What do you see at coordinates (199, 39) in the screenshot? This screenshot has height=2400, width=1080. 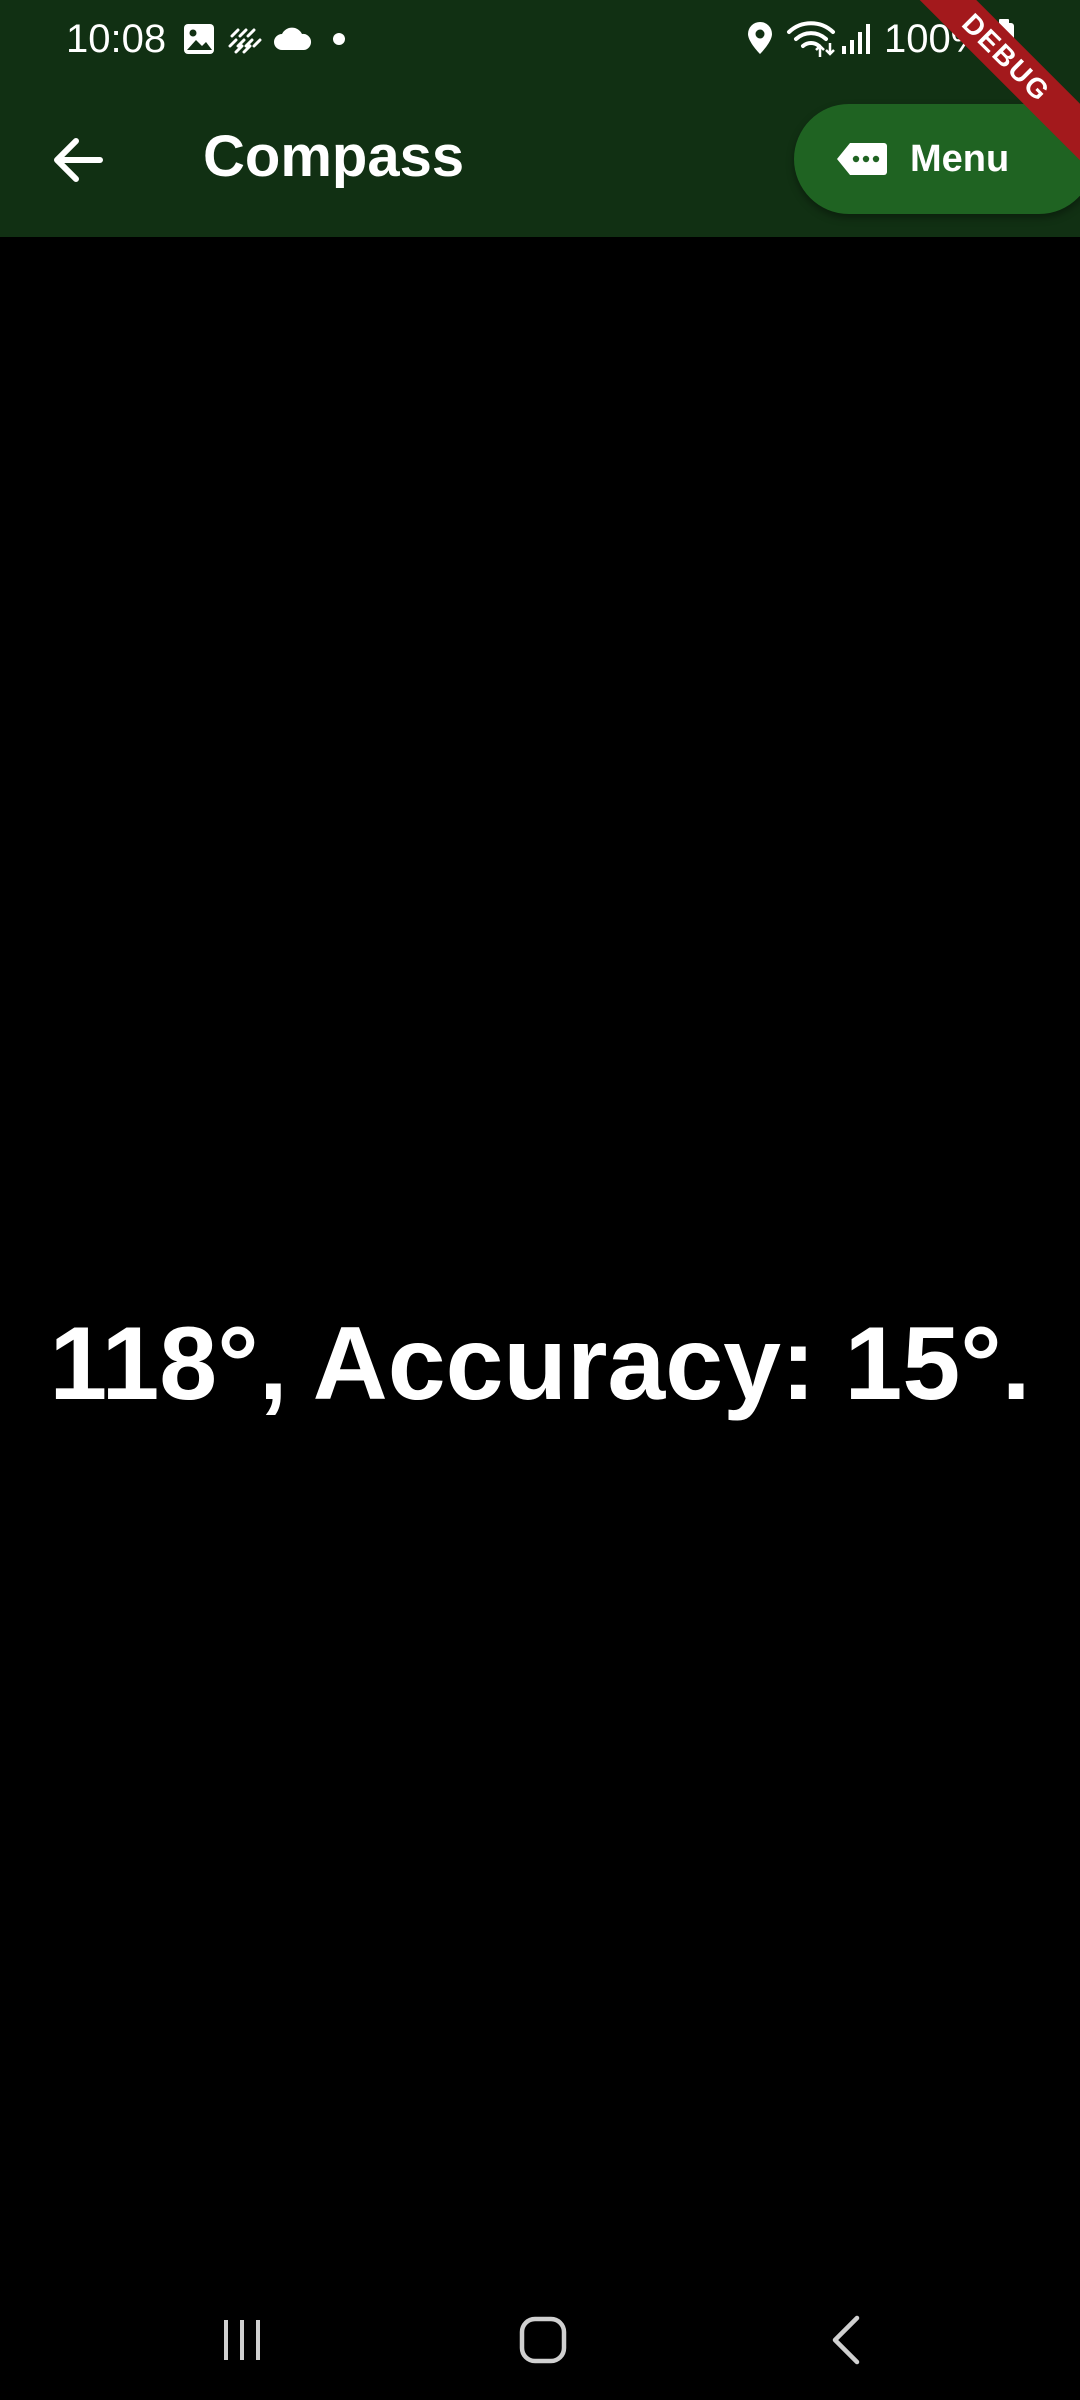 I see `gallery-icon` at bounding box center [199, 39].